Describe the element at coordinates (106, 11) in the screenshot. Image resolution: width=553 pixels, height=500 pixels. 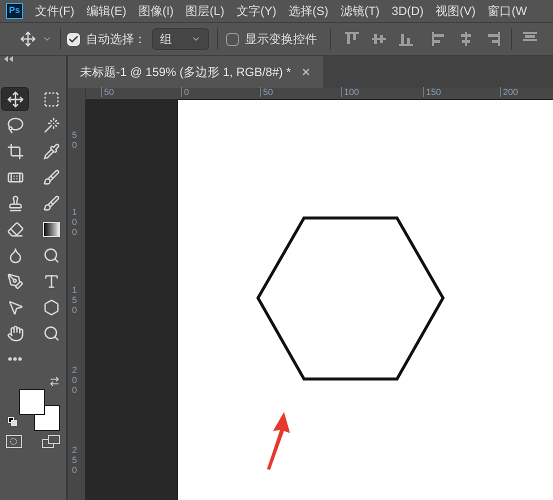
I see `menu-item: 编辑(E)` at that location.